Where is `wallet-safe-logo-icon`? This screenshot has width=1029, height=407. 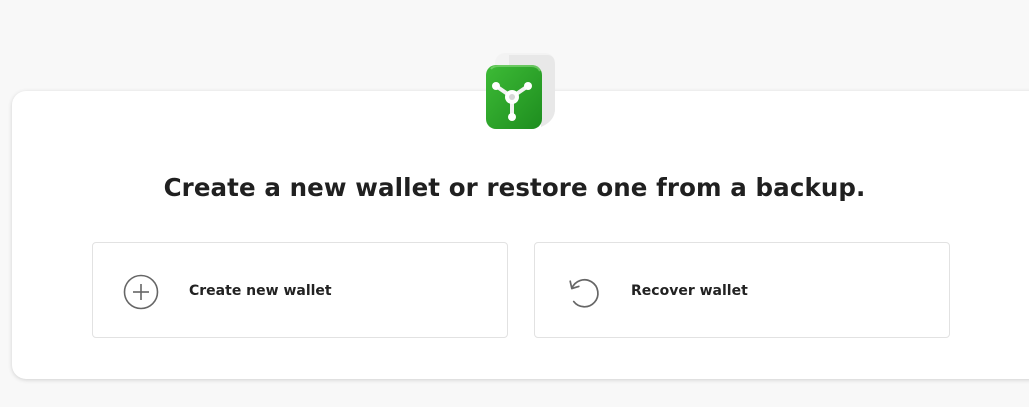
wallet-safe-logo-icon is located at coordinates (521, 93).